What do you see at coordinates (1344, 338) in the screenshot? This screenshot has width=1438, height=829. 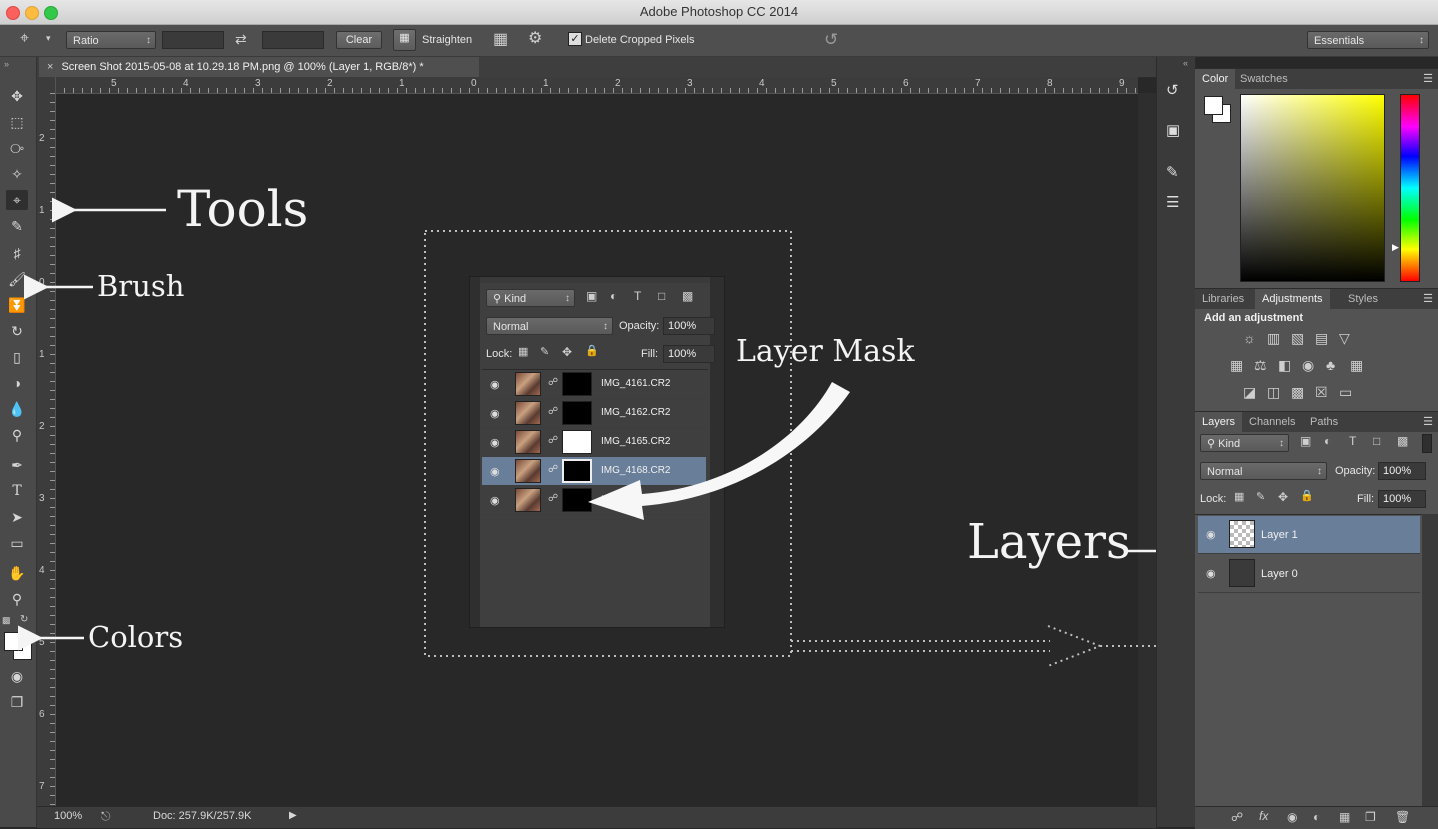 I see `vibrance-icon: ▽` at bounding box center [1344, 338].